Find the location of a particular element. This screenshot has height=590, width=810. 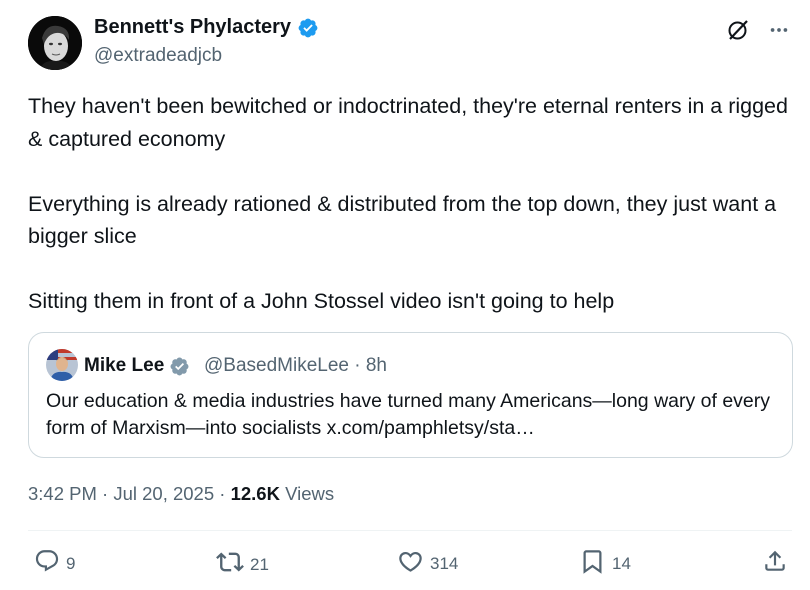

reply-button: 9 is located at coordinates (54, 563).